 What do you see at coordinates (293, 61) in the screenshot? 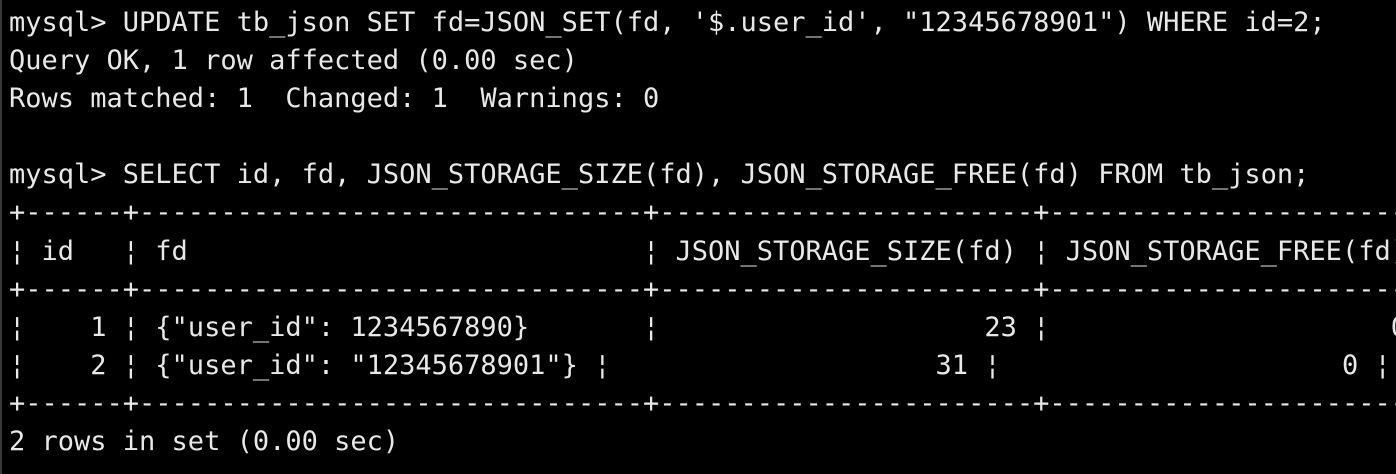
I see `query-ok-line: Query OK, 1 row affected (0.00 sec)` at bounding box center [293, 61].